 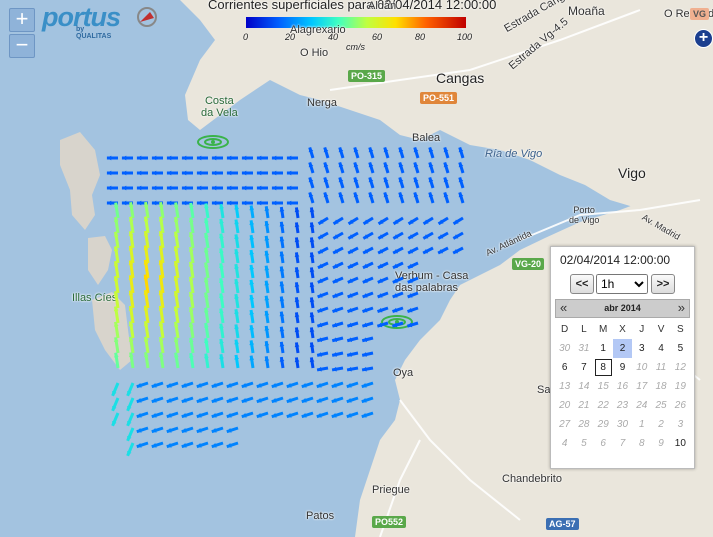 I want to click on calendar-day: 31, so click(x=583, y=348).